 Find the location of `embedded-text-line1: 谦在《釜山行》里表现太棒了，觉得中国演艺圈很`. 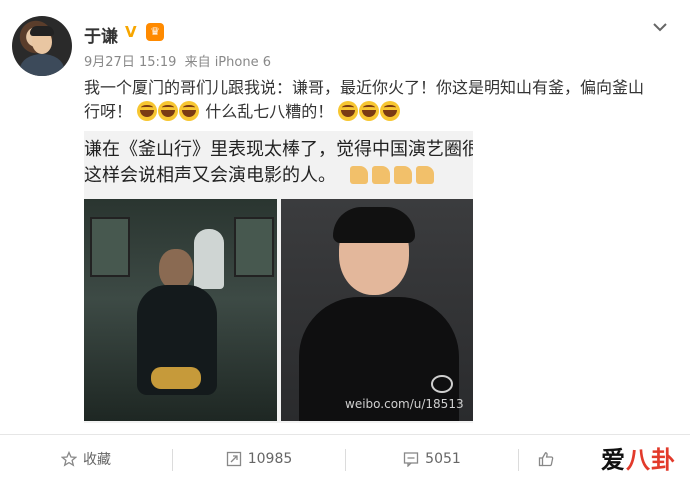

embedded-text-line1: 谦在《釜山行》里表现太棒了，觉得中国演艺圈很 is located at coordinates (278, 149).